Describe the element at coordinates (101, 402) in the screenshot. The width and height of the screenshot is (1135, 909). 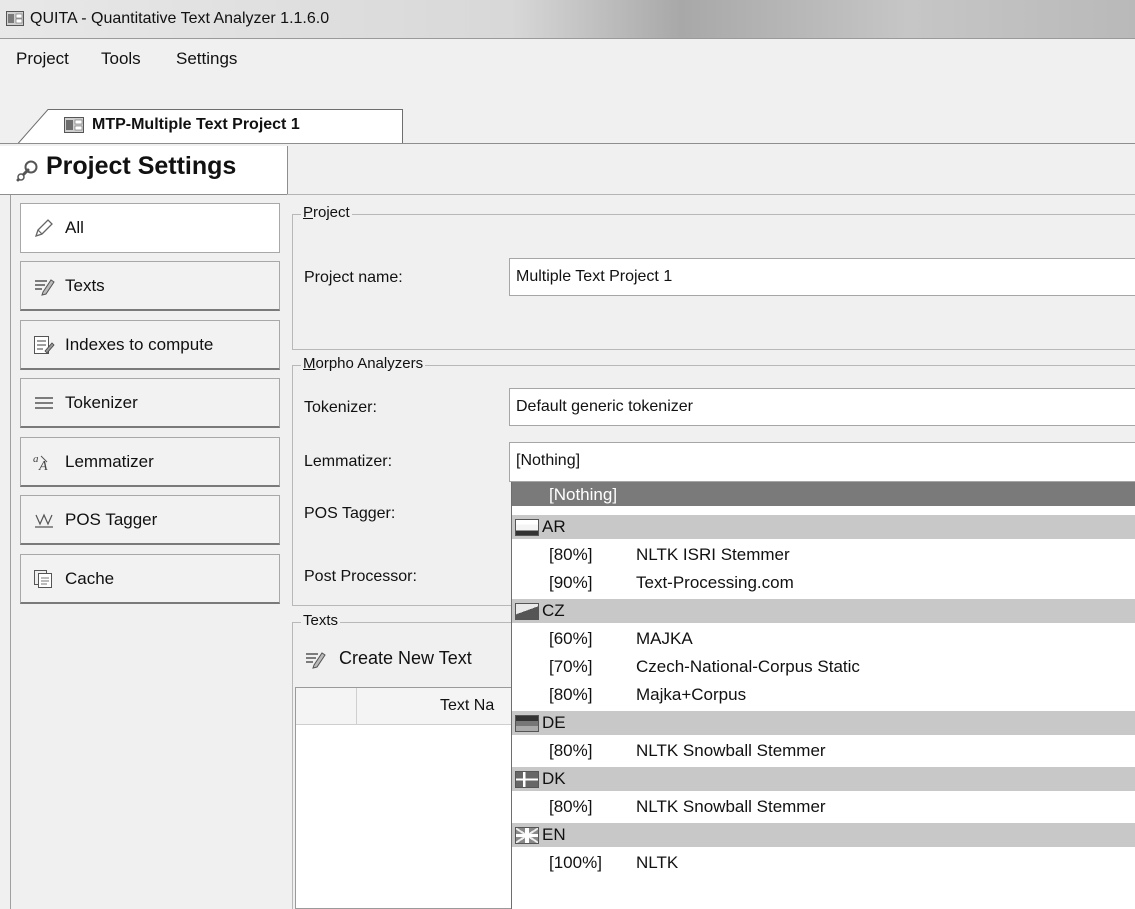
I see `sidebar-item-label: Tokenizer` at that location.